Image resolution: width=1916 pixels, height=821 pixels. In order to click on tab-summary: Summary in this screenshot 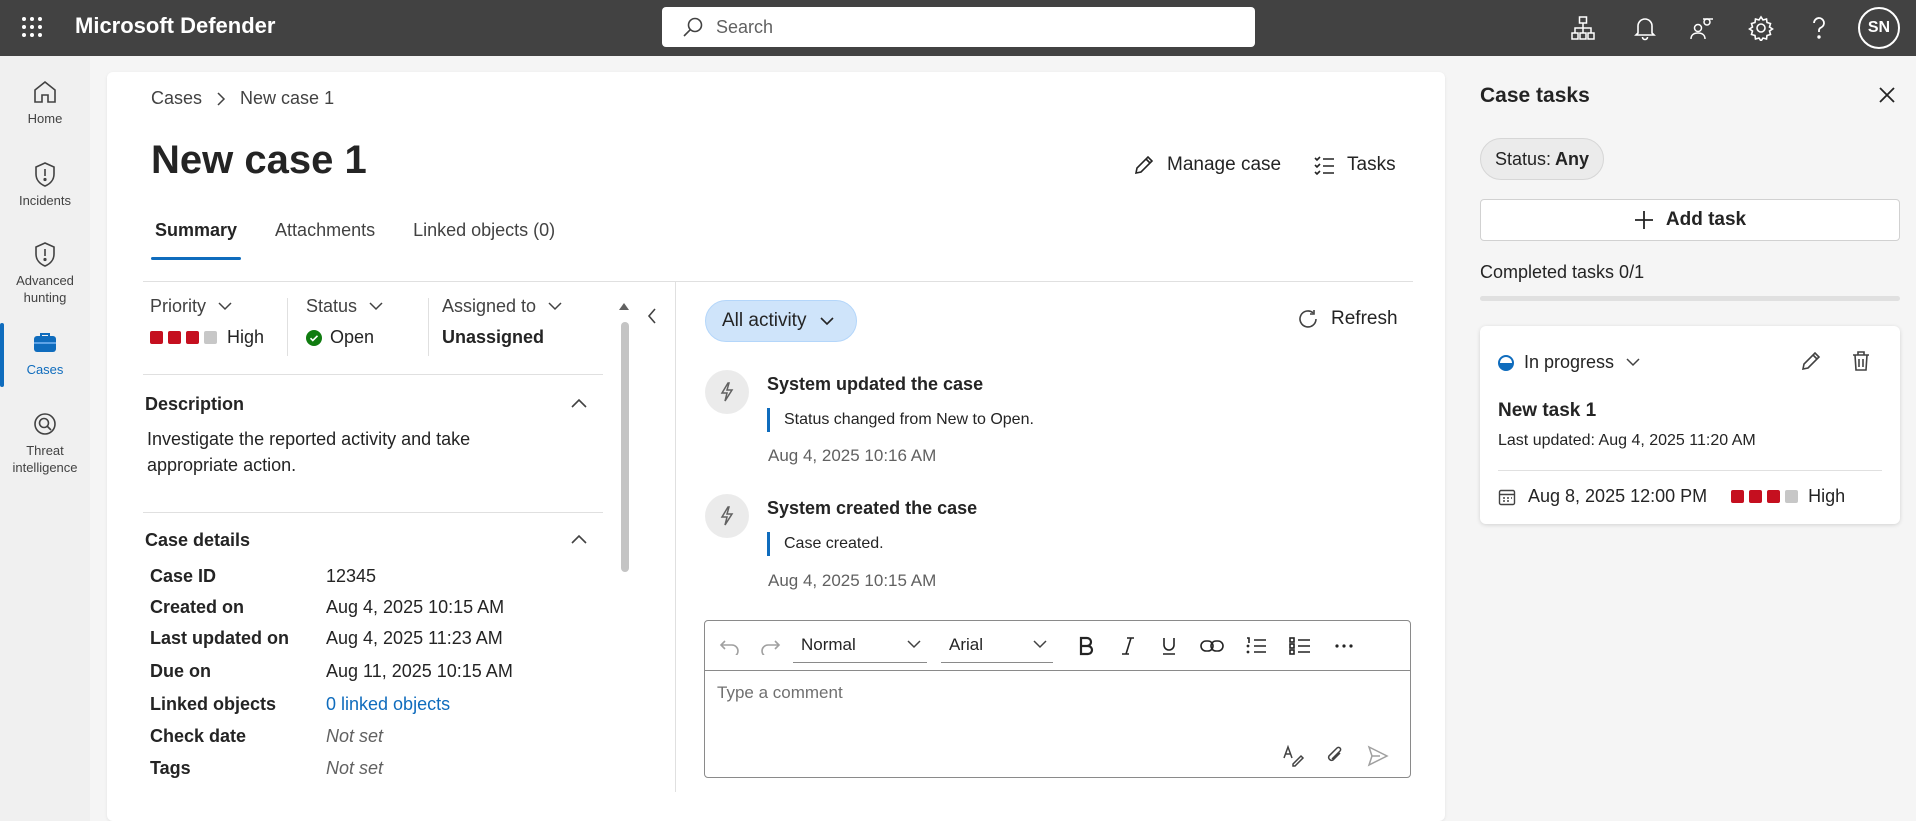, I will do `click(196, 240)`.